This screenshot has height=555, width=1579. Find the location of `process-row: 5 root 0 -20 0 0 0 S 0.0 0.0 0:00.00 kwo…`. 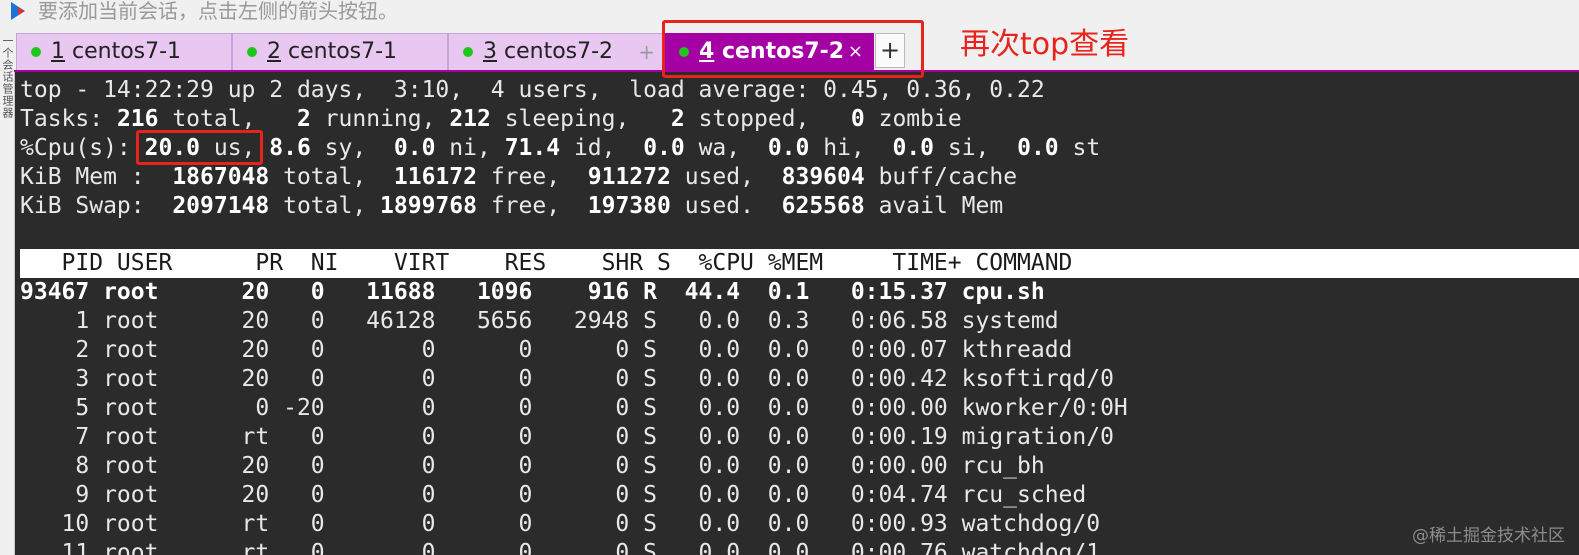

process-row: 5 root 0 -20 0 0 0 S 0.0 0.0 0:00.00 kwo… is located at coordinates (574, 408).